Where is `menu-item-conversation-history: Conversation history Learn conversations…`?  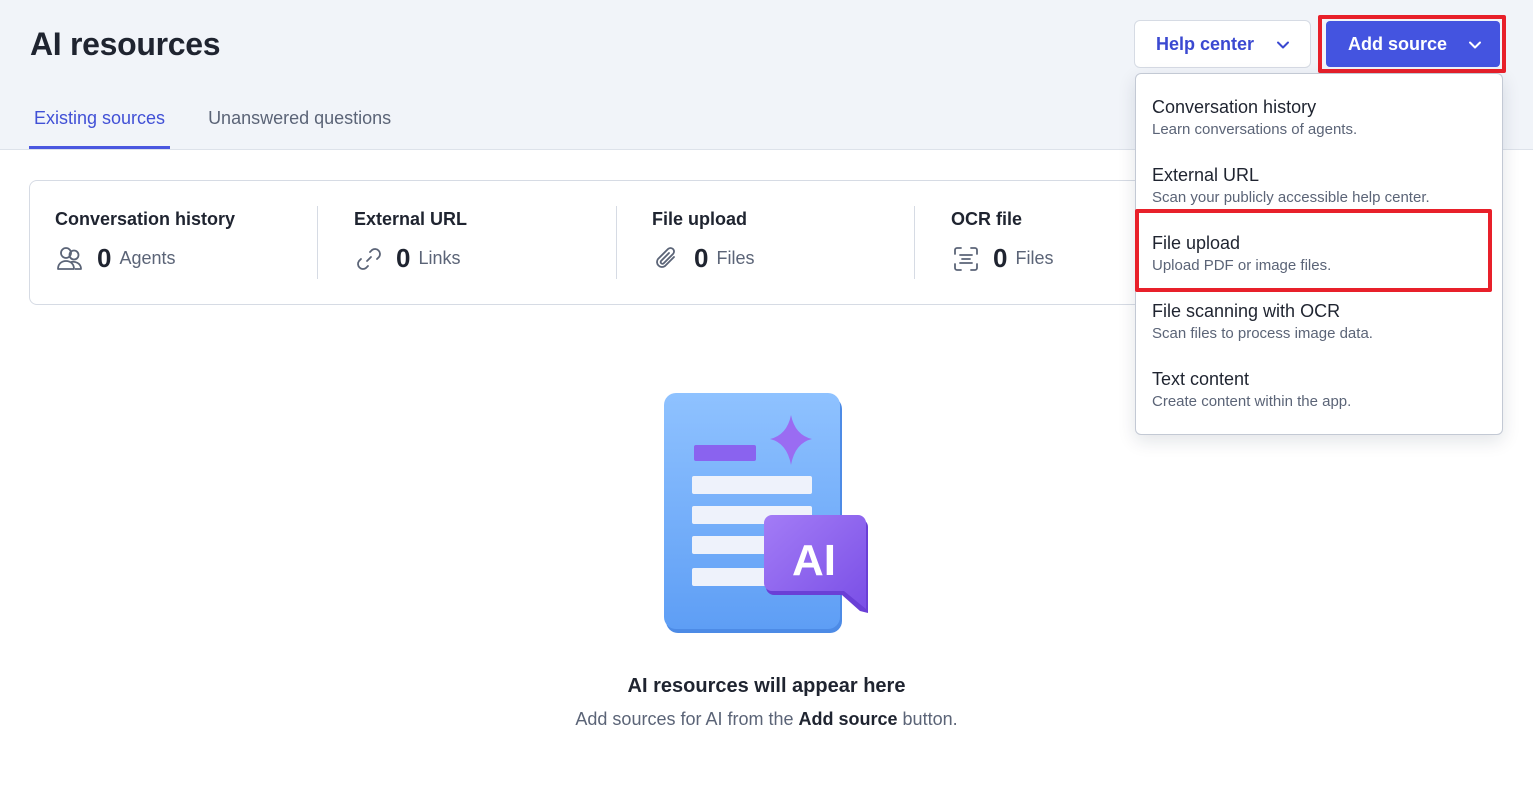
menu-item-conversation-history: Conversation history Learn conversations… is located at coordinates (1322, 118).